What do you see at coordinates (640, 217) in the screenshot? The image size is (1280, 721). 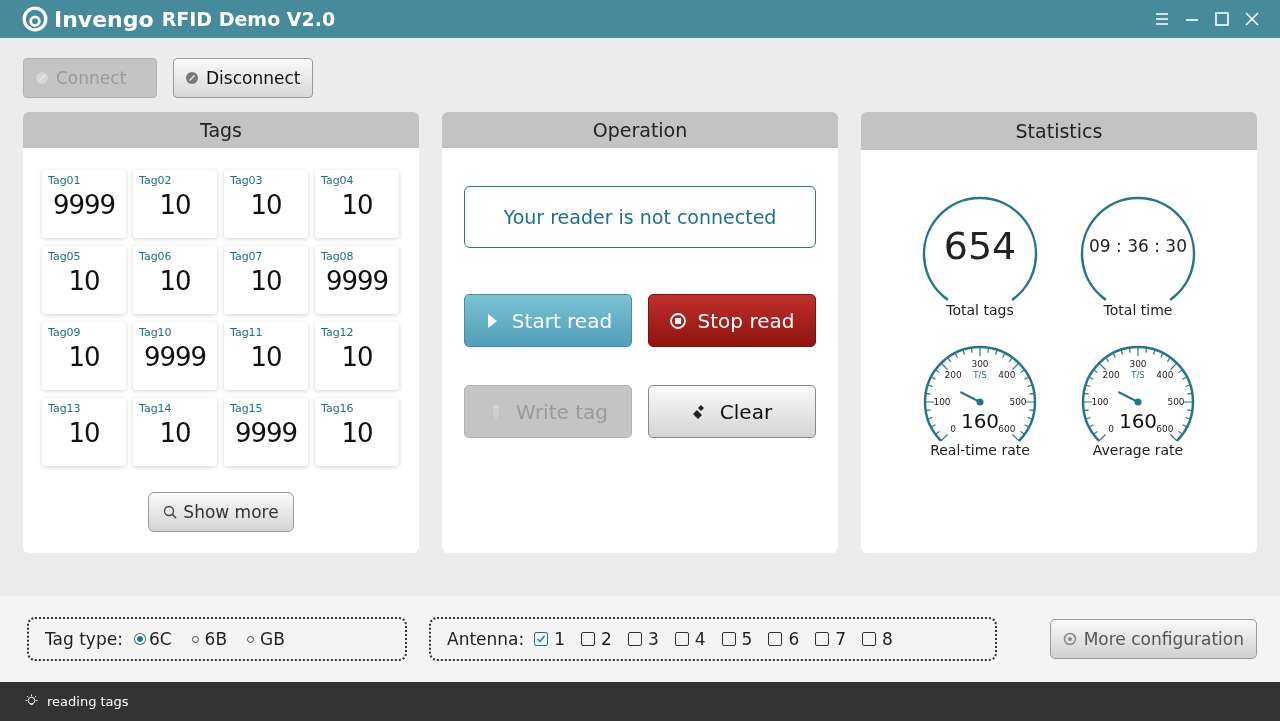 I see `status-message: Your reader is not connected` at bounding box center [640, 217].